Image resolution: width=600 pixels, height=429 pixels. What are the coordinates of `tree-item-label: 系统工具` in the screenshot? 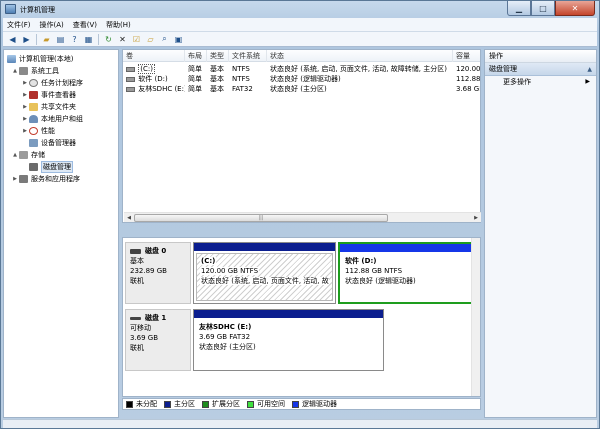 It's located at (45, 70).